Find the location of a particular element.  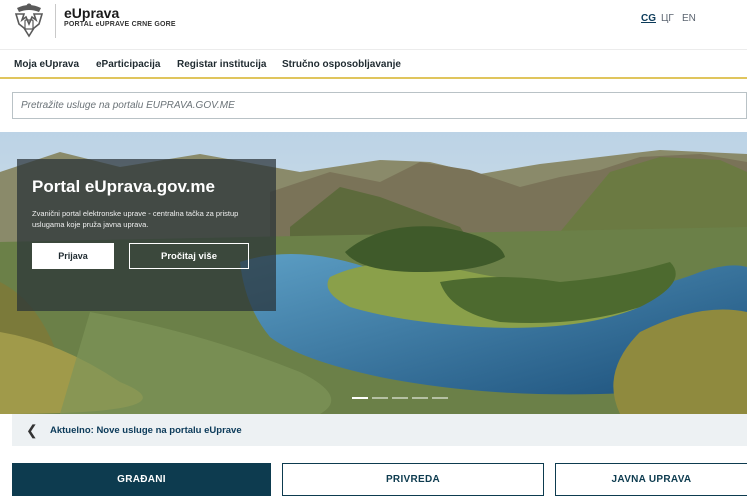

read-more-button: Pročitaj više is located at coordinates (189, 256).